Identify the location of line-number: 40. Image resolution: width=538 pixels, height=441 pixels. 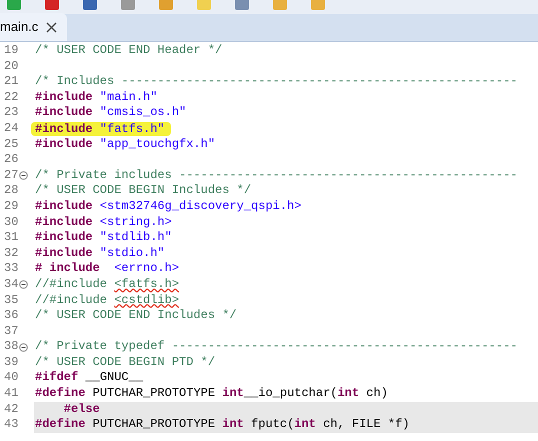
(11, 378).